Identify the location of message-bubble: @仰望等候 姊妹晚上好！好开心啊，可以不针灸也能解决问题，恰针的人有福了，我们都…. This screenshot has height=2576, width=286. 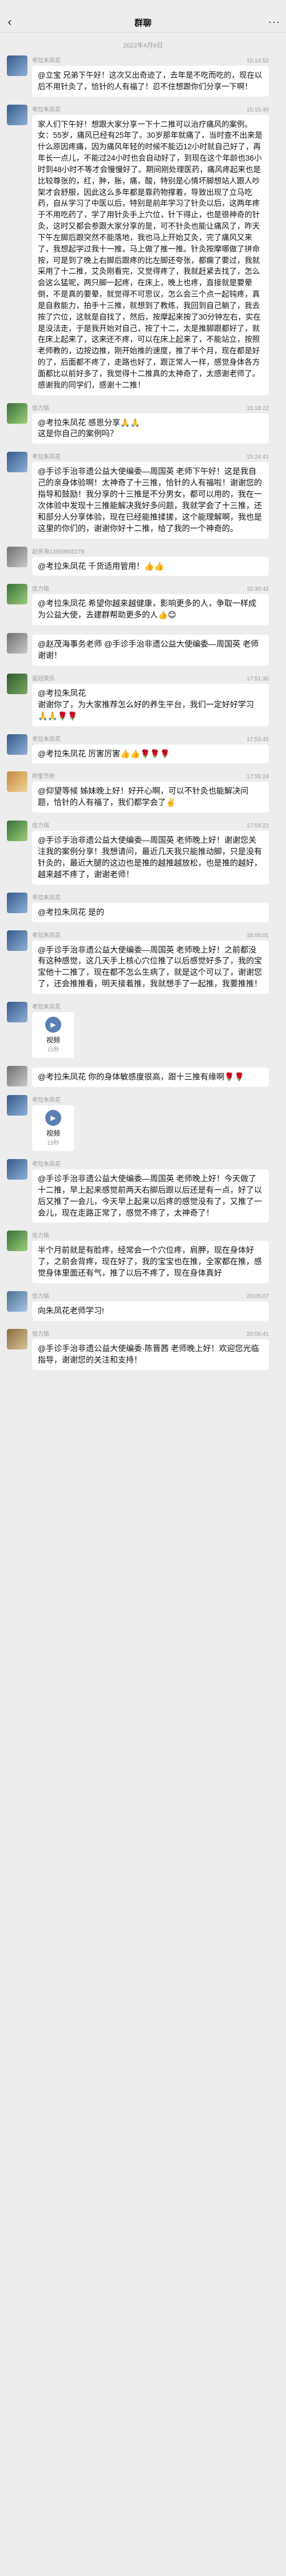
(150, 797).